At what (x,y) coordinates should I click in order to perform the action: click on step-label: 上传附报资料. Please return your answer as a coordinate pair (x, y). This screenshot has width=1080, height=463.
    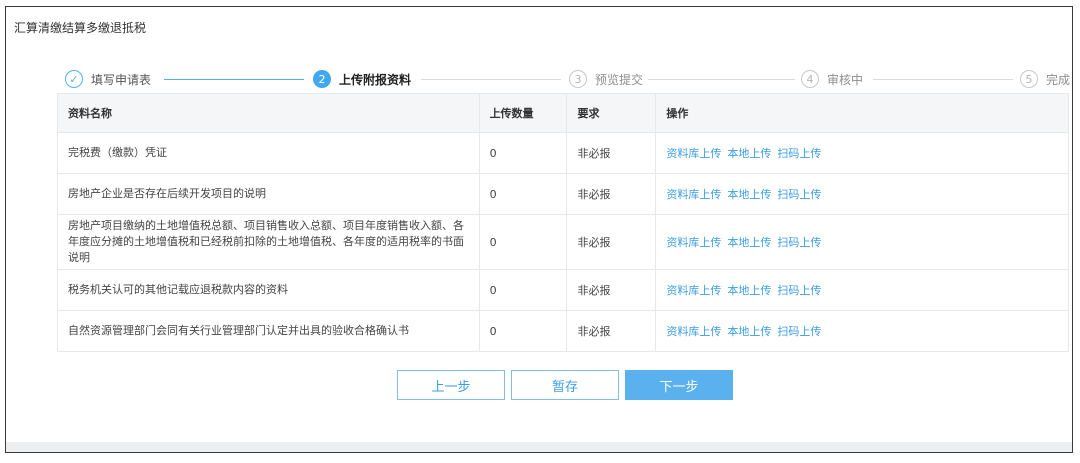
    Looking at the image, I should click on (375, 79).